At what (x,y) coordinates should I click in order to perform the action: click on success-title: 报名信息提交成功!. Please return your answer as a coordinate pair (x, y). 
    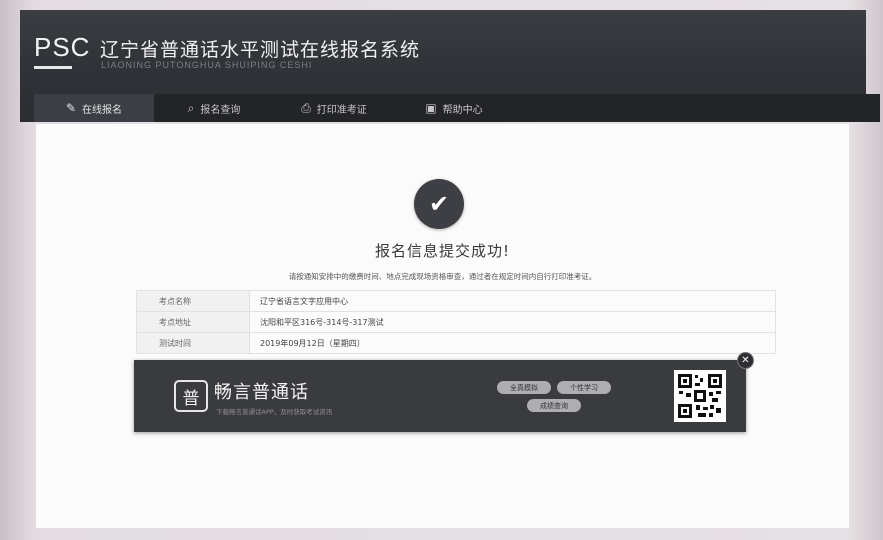
    Looking at the image, I should click on (442, 251).